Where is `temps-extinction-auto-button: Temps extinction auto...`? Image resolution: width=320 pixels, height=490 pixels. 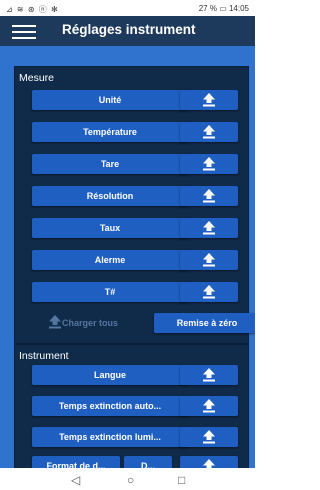
temps-extinction-auto-button: Temps extinction auto... is located at coordinates (110, 406).